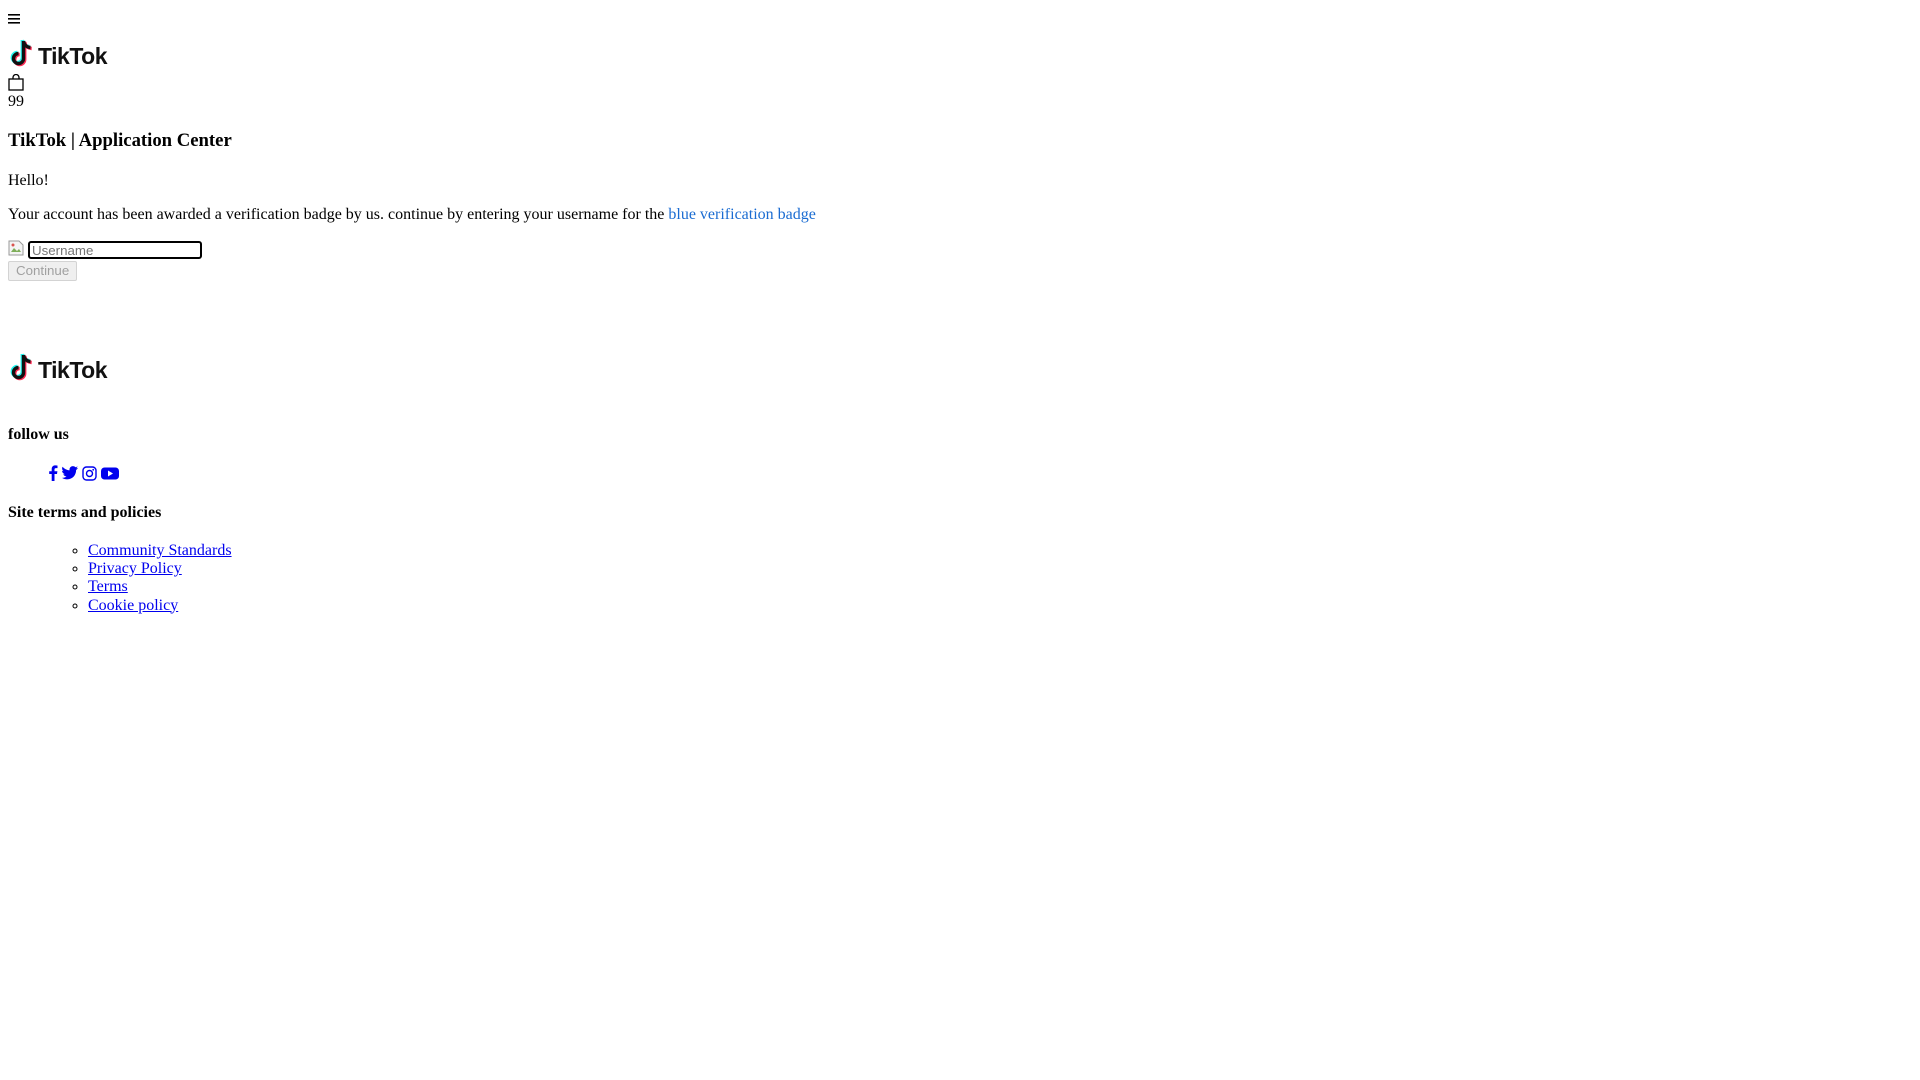 Image resolution: width=1920 pixels, height=1080 pixels. Describe the element at coordinates (110, 473) in the screenshot. I see `youtube-icon` at that location.